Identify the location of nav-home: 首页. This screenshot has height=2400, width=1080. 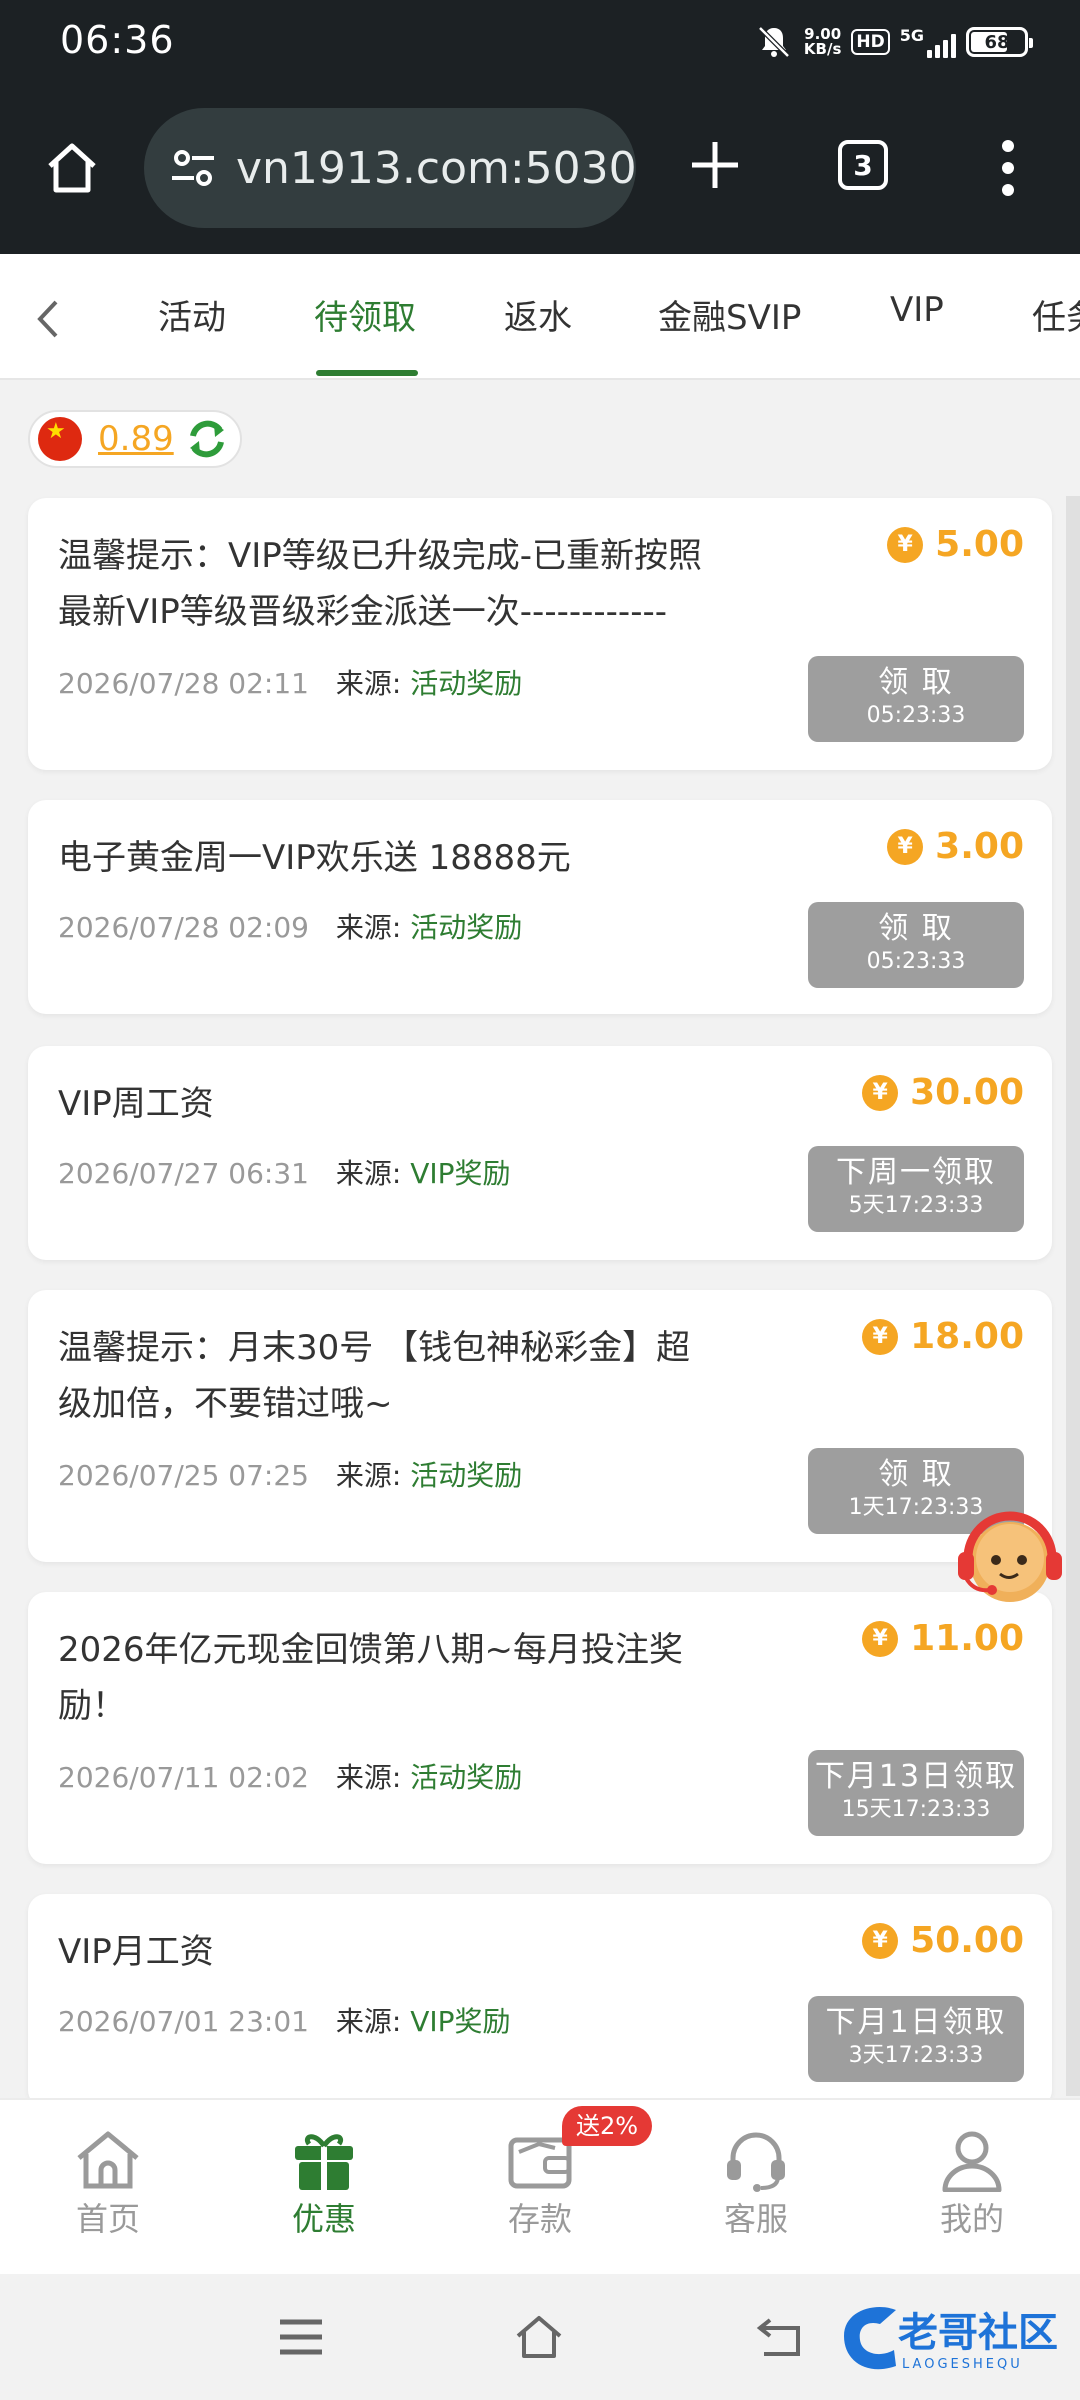
(108, 2184).